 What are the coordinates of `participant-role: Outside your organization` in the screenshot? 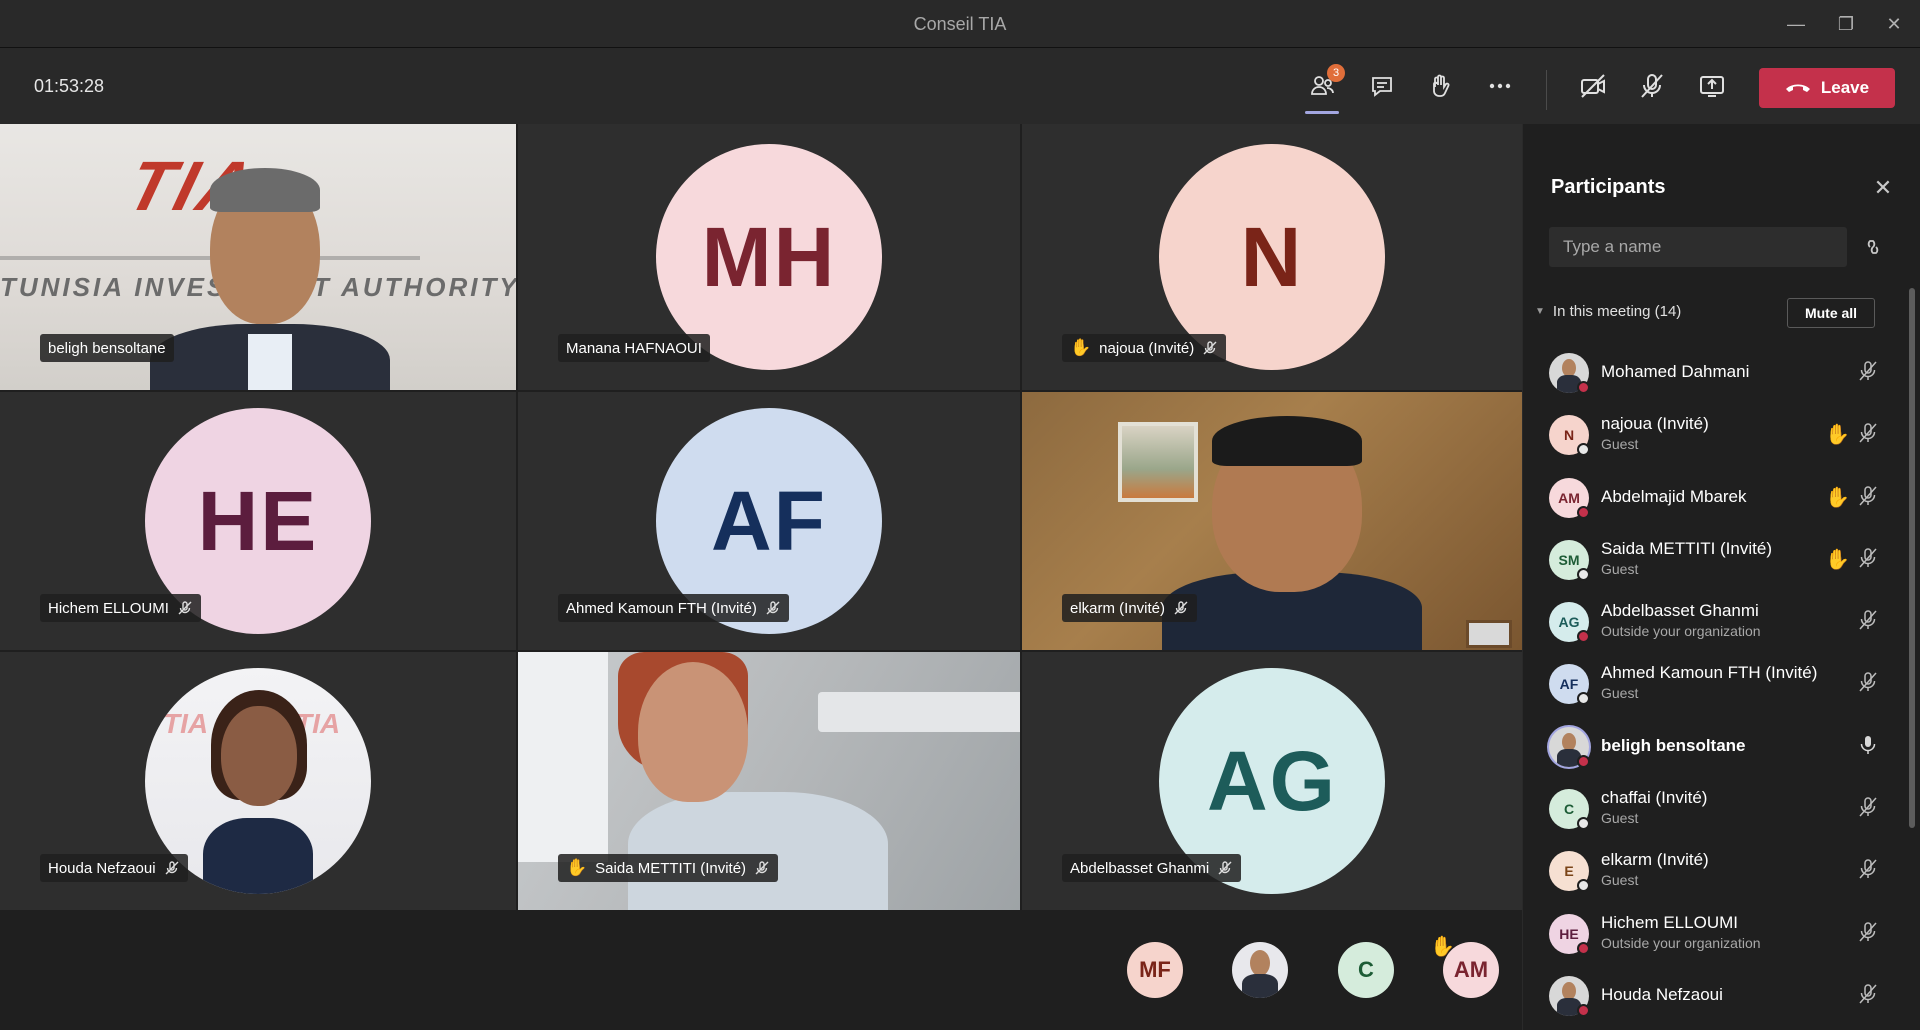 It's located at (1681, 942).